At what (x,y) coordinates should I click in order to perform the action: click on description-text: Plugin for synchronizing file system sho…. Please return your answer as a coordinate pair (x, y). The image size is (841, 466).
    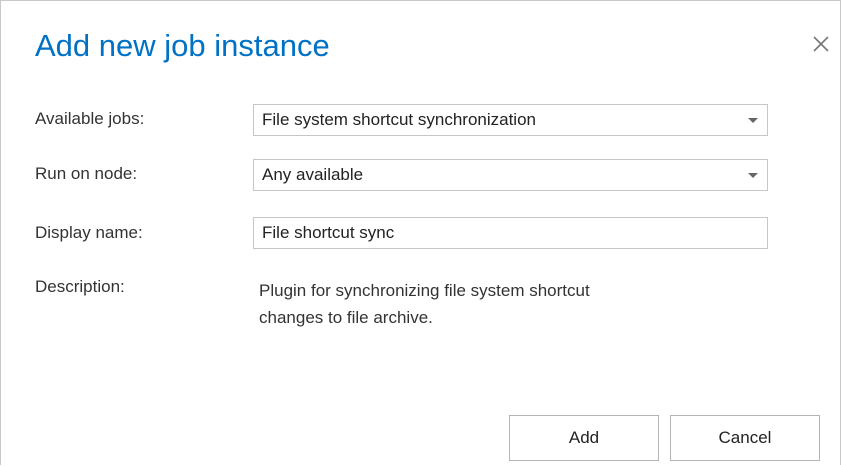
    Looking at the image, I should click on (494, 304).